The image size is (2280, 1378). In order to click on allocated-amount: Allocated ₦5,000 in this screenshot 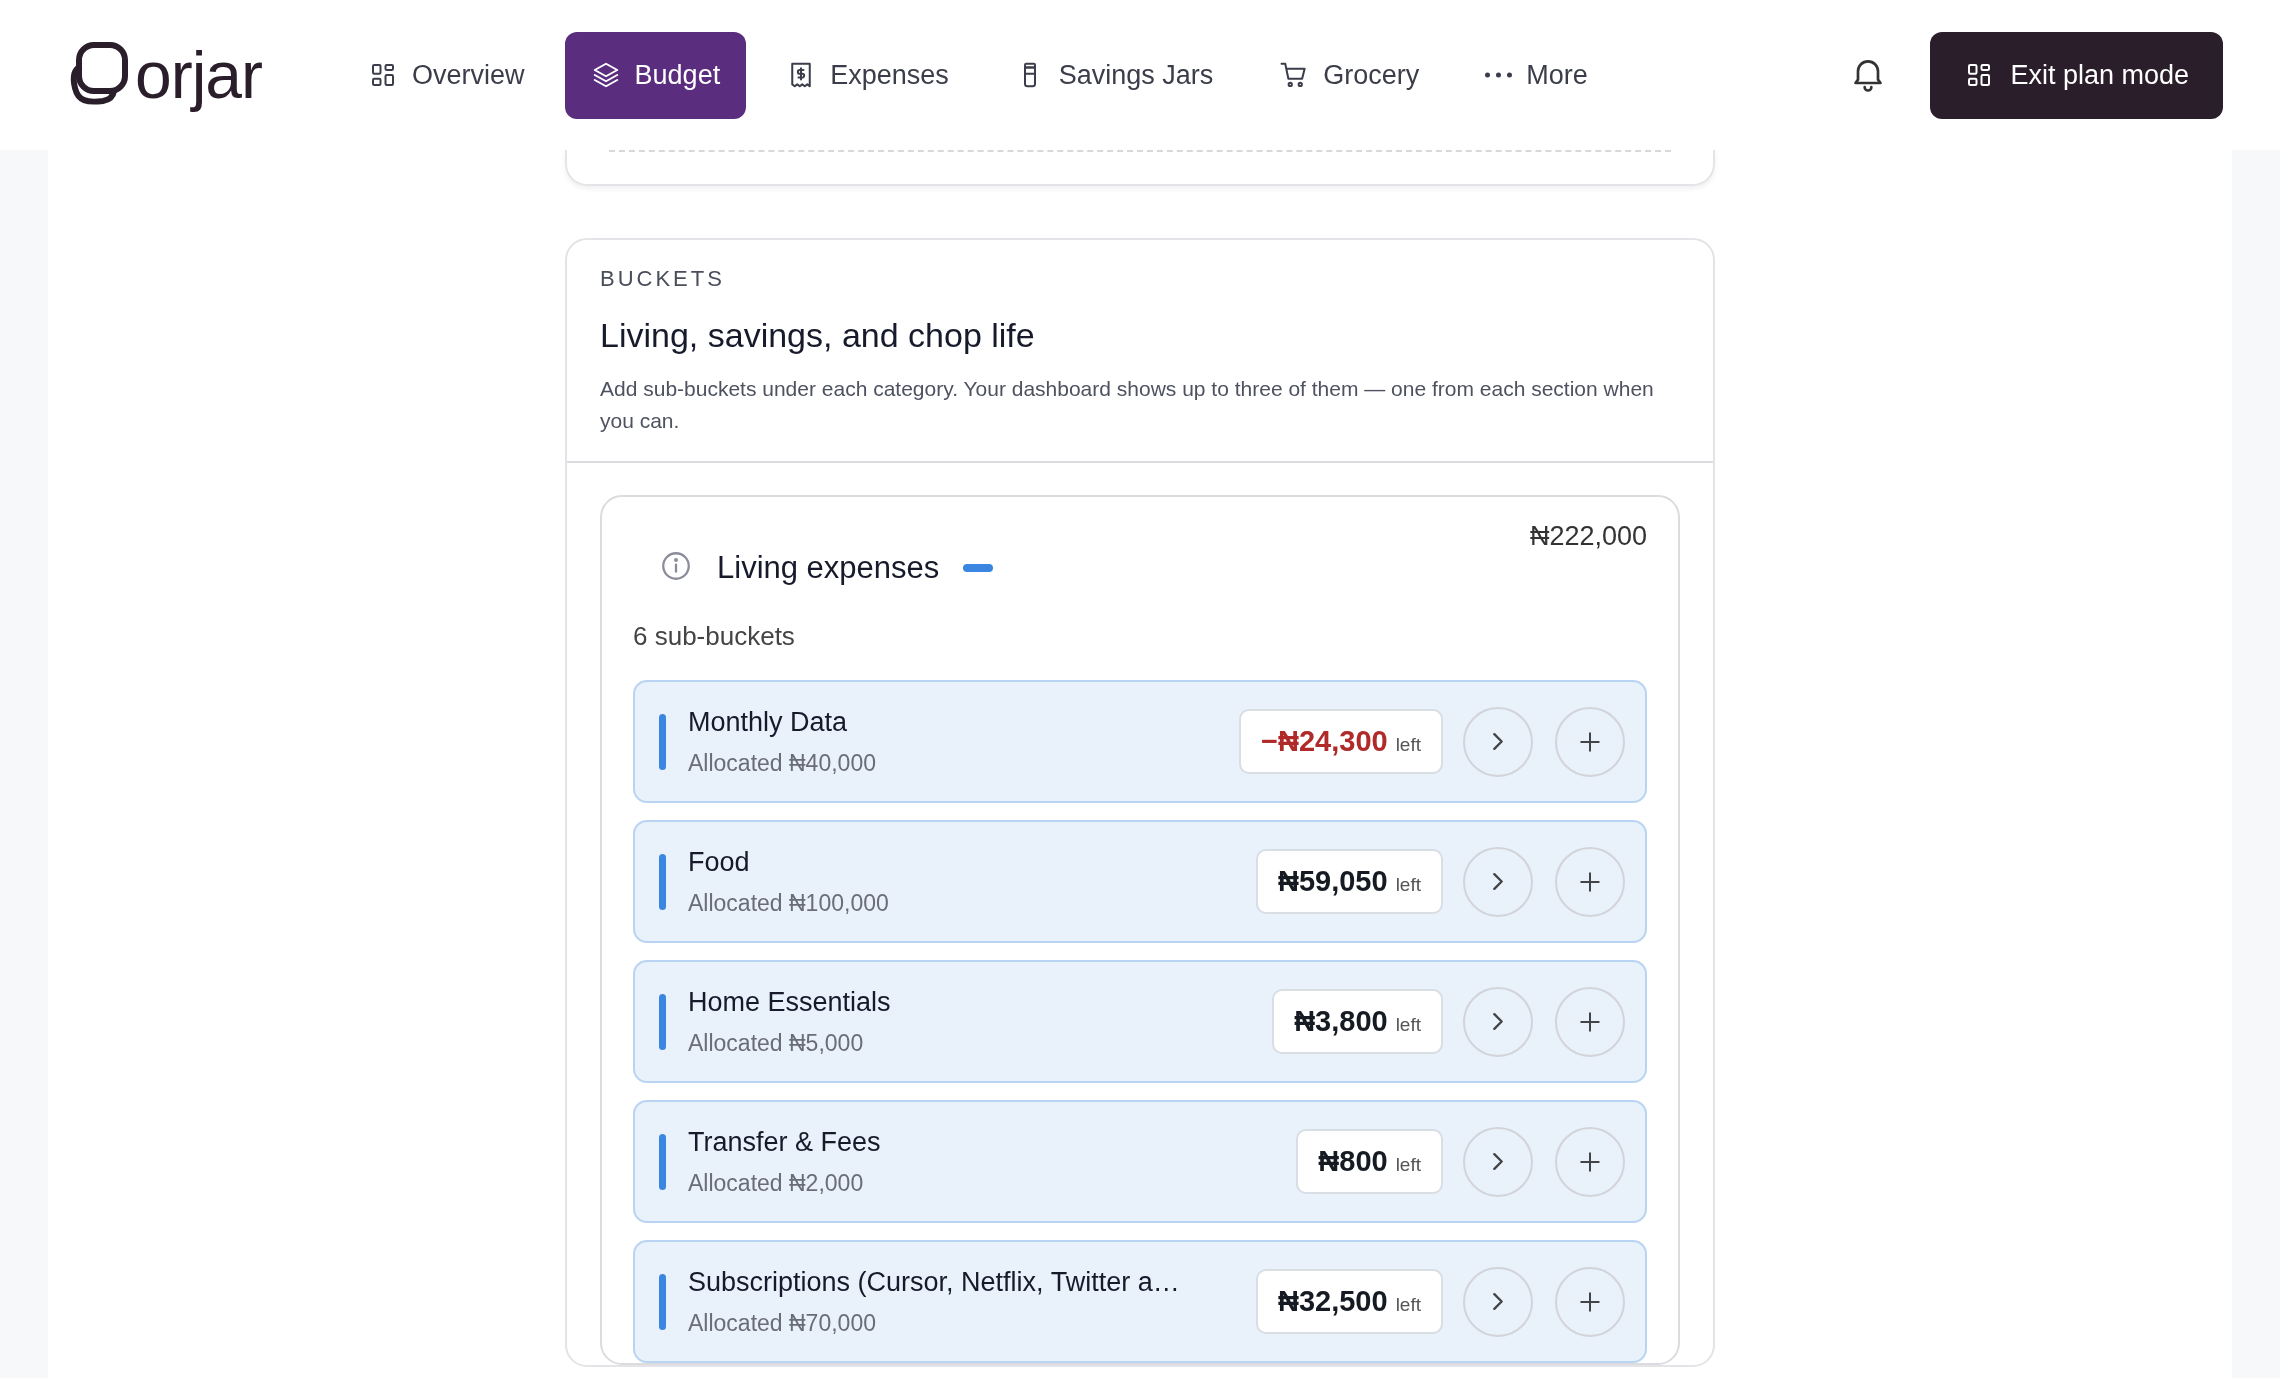, I will do `click(776, 1043)`.